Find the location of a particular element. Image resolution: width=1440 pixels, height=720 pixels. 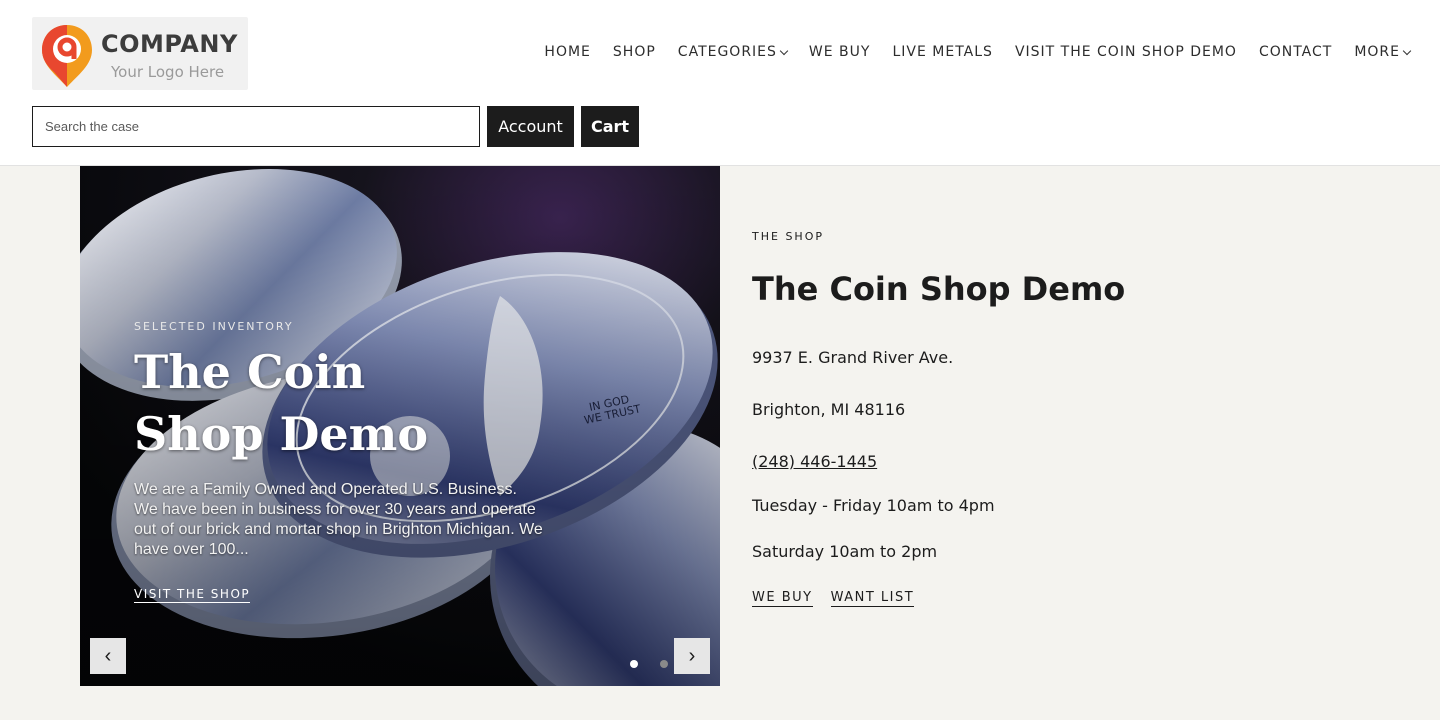

nav-visit-demo-label: VISIT THE COIN SHOP DEMO is located at coordinates (1125, 52).